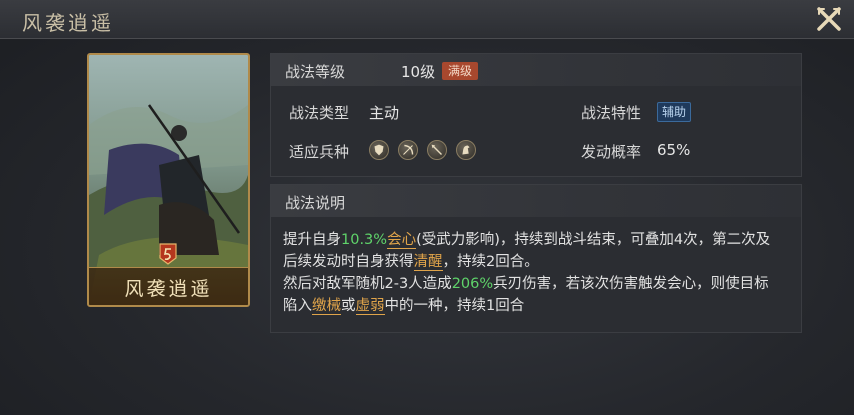 Image resolution: width=854 pixels, height=415 pixels. What do you see at coordinates (472, 284) in the screenshot?
I see `damage-rate-value: 206%` at bounding box center [472, 284].